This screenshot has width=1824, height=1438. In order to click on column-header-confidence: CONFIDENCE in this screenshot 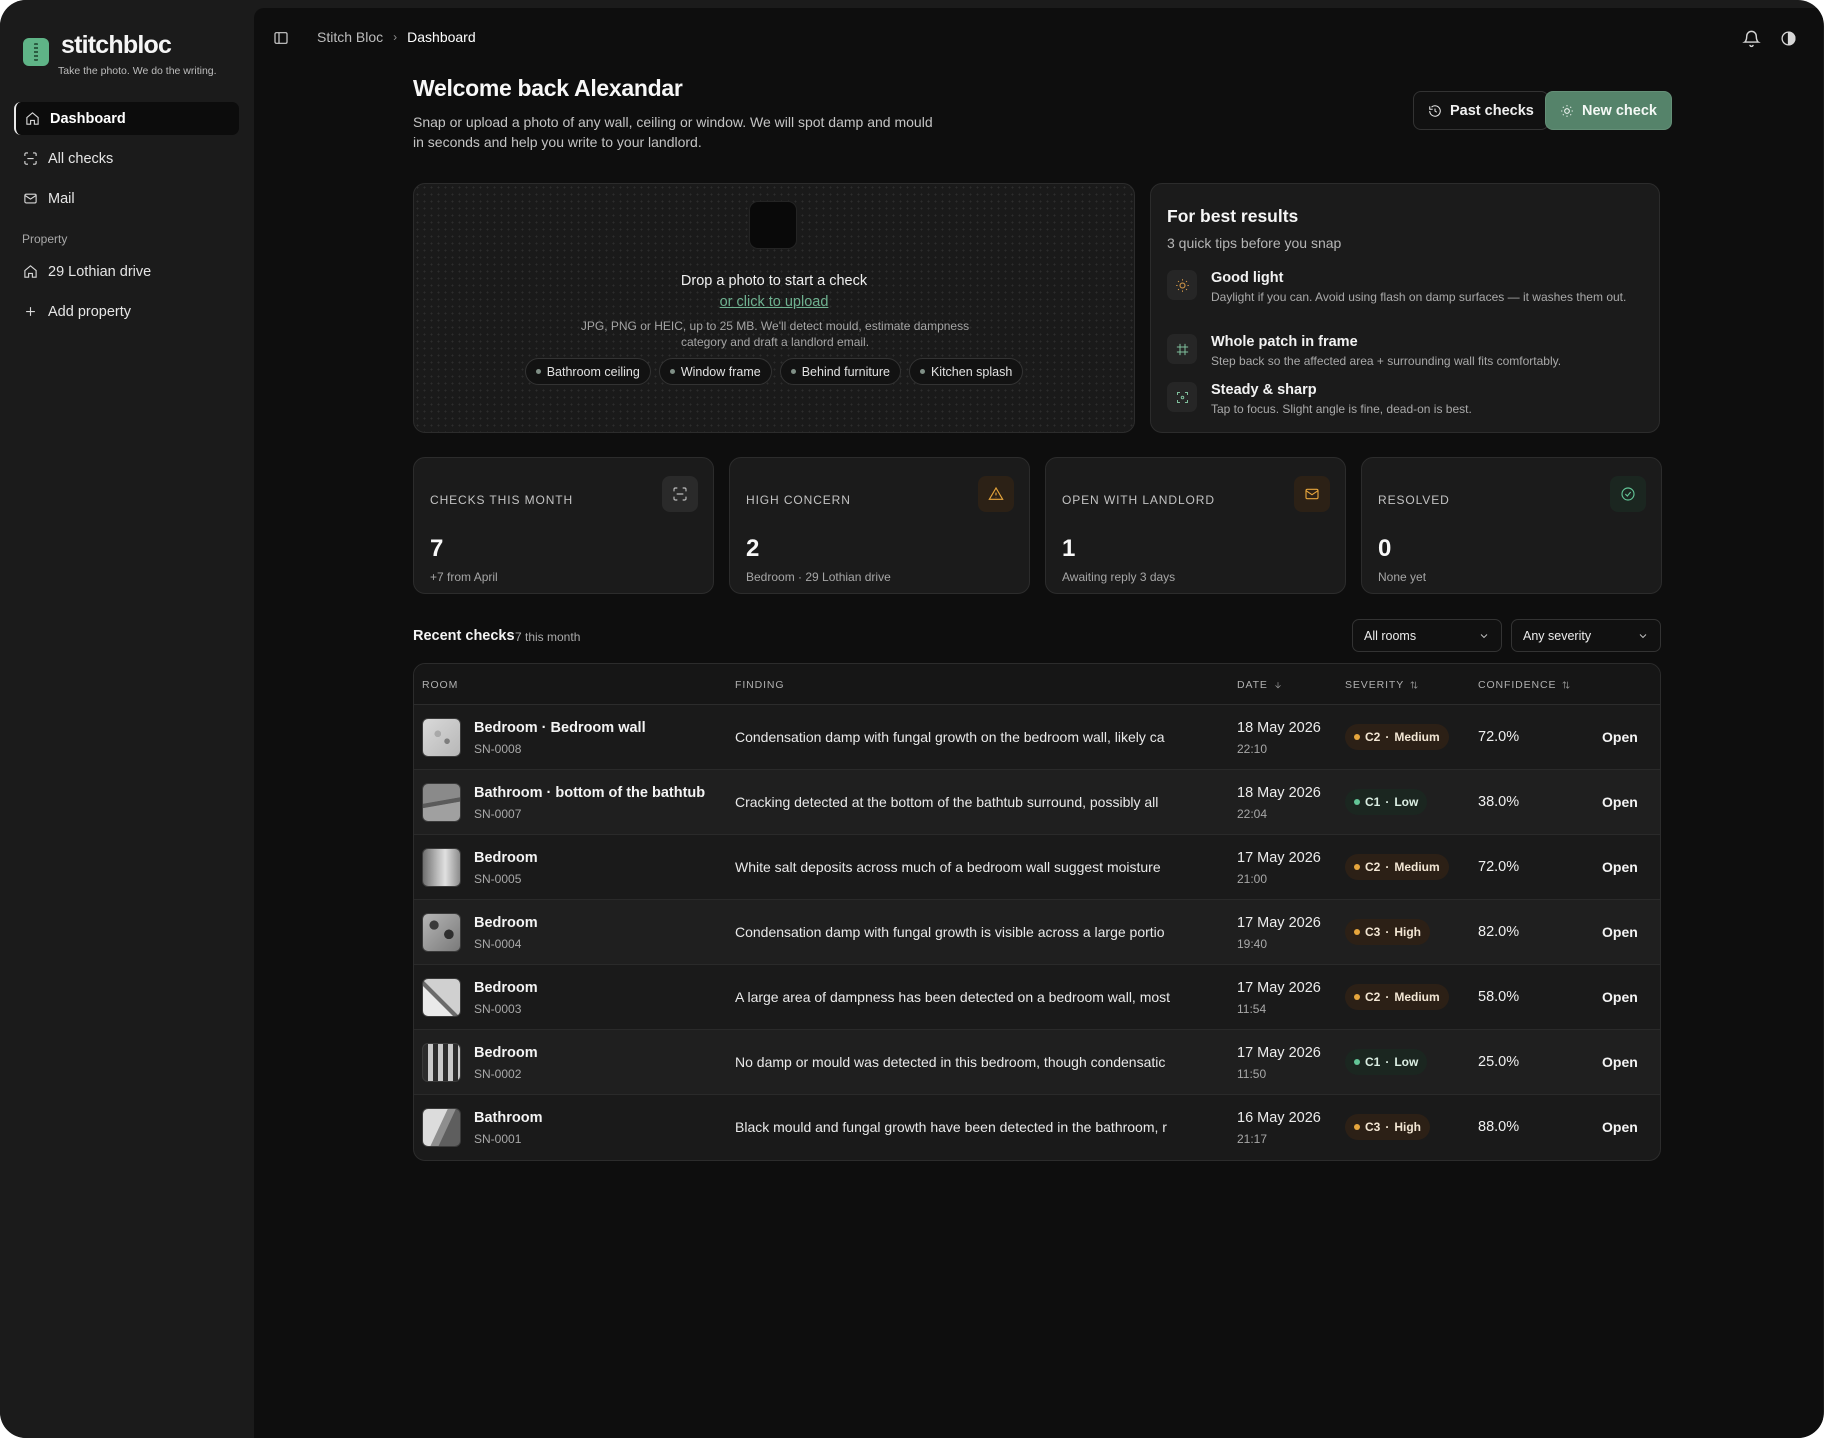, I will do `click(1524, 685)`.